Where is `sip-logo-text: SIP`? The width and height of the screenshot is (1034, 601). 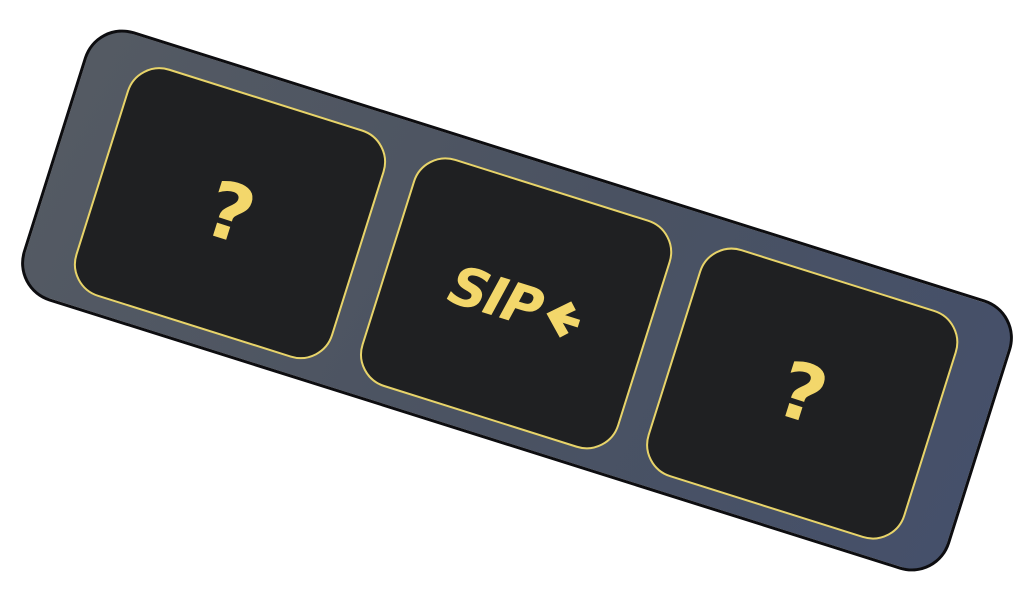
sip-logo-text: SIP is located at coordinates (495, 296).